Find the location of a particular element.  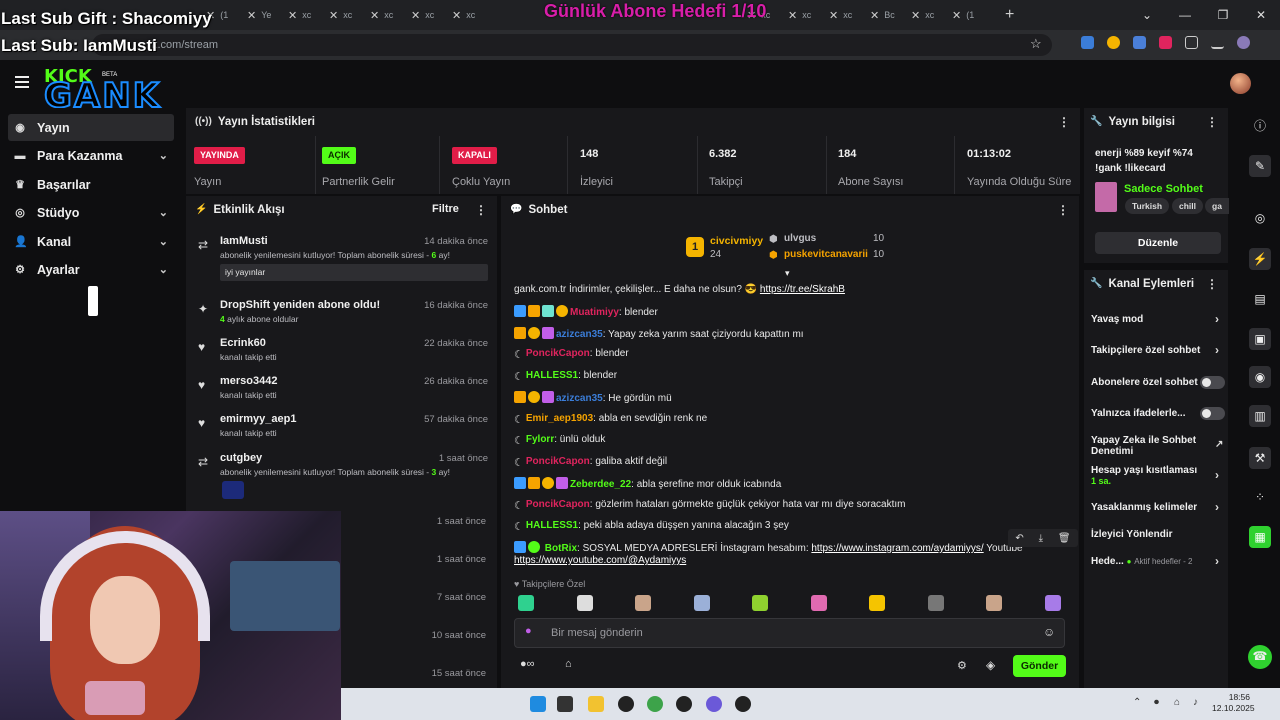

user-avatar is located at coordinates (1240, 83).